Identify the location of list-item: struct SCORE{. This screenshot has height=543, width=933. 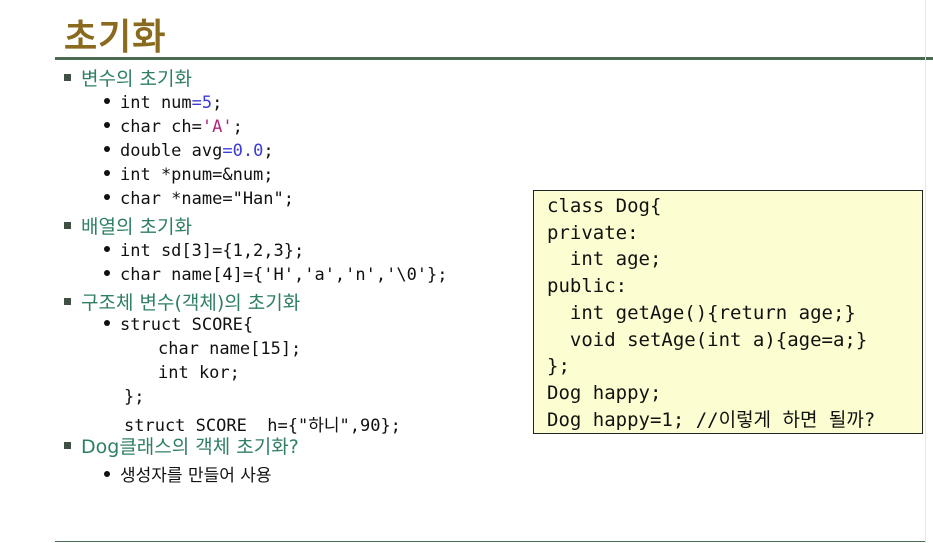
(178, 325).